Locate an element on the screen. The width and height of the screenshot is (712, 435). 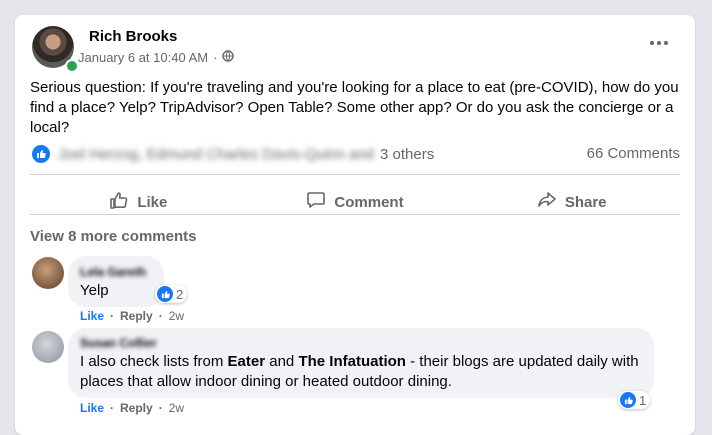
view-more-comments-link: View 8 more comments is located at coordinates (113, 236).